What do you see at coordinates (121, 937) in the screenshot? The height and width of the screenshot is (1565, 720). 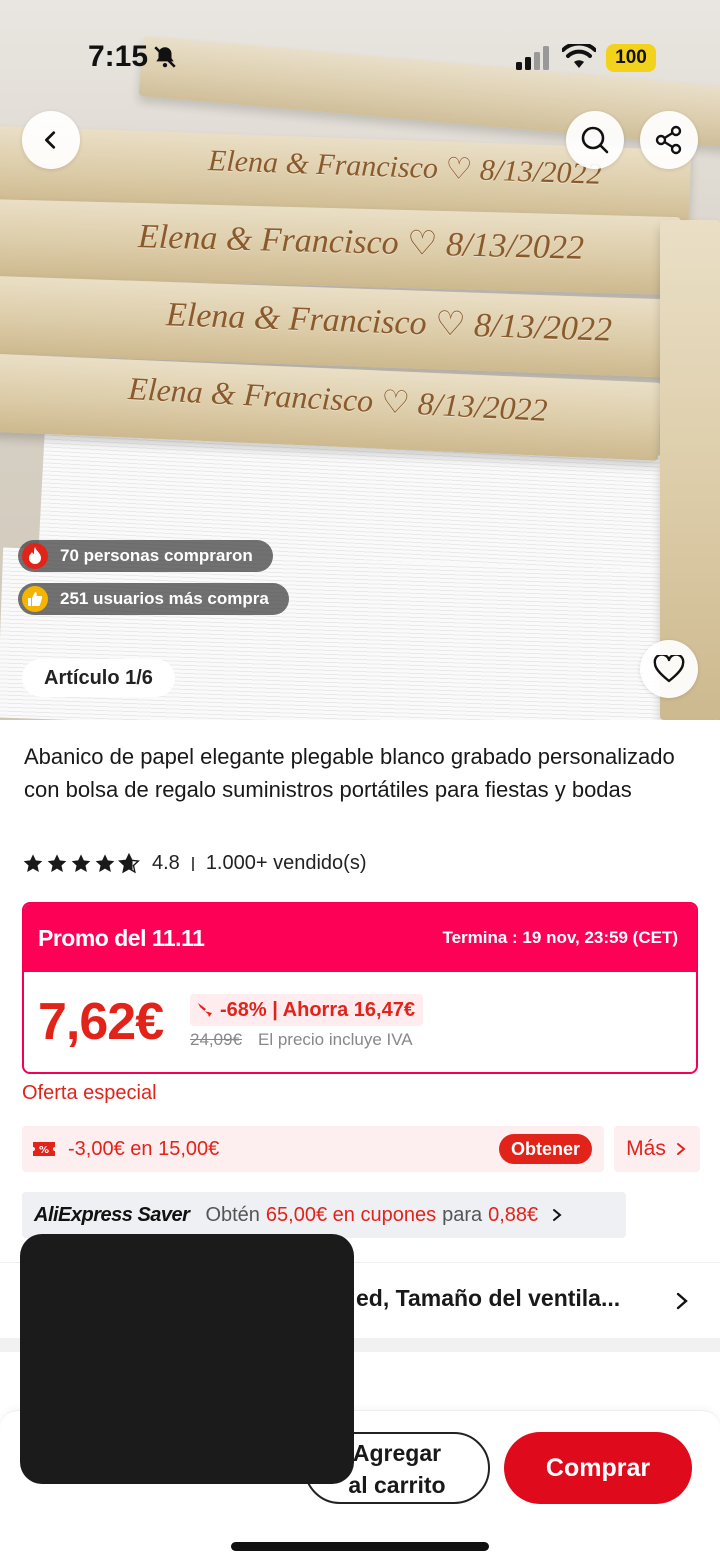 I see `promo-name: Promo del 11.11` at bounding box center [121, 937].